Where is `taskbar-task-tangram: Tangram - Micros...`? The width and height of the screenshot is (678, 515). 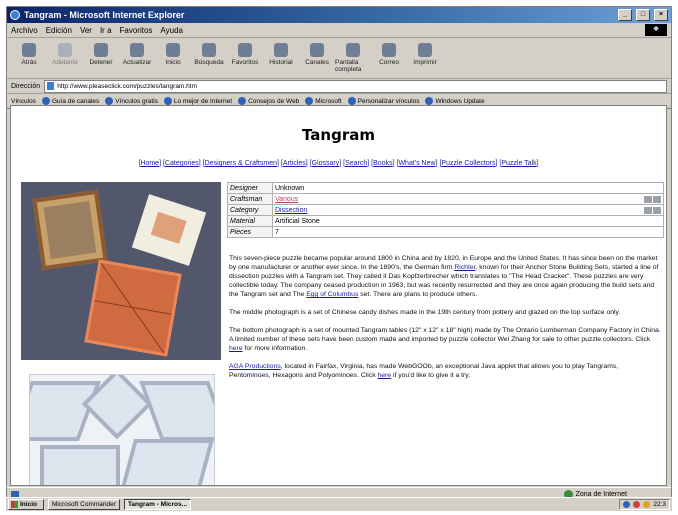
taskbar-task-tangram: Tangram - Micros... is located at coordinates (157, 504).